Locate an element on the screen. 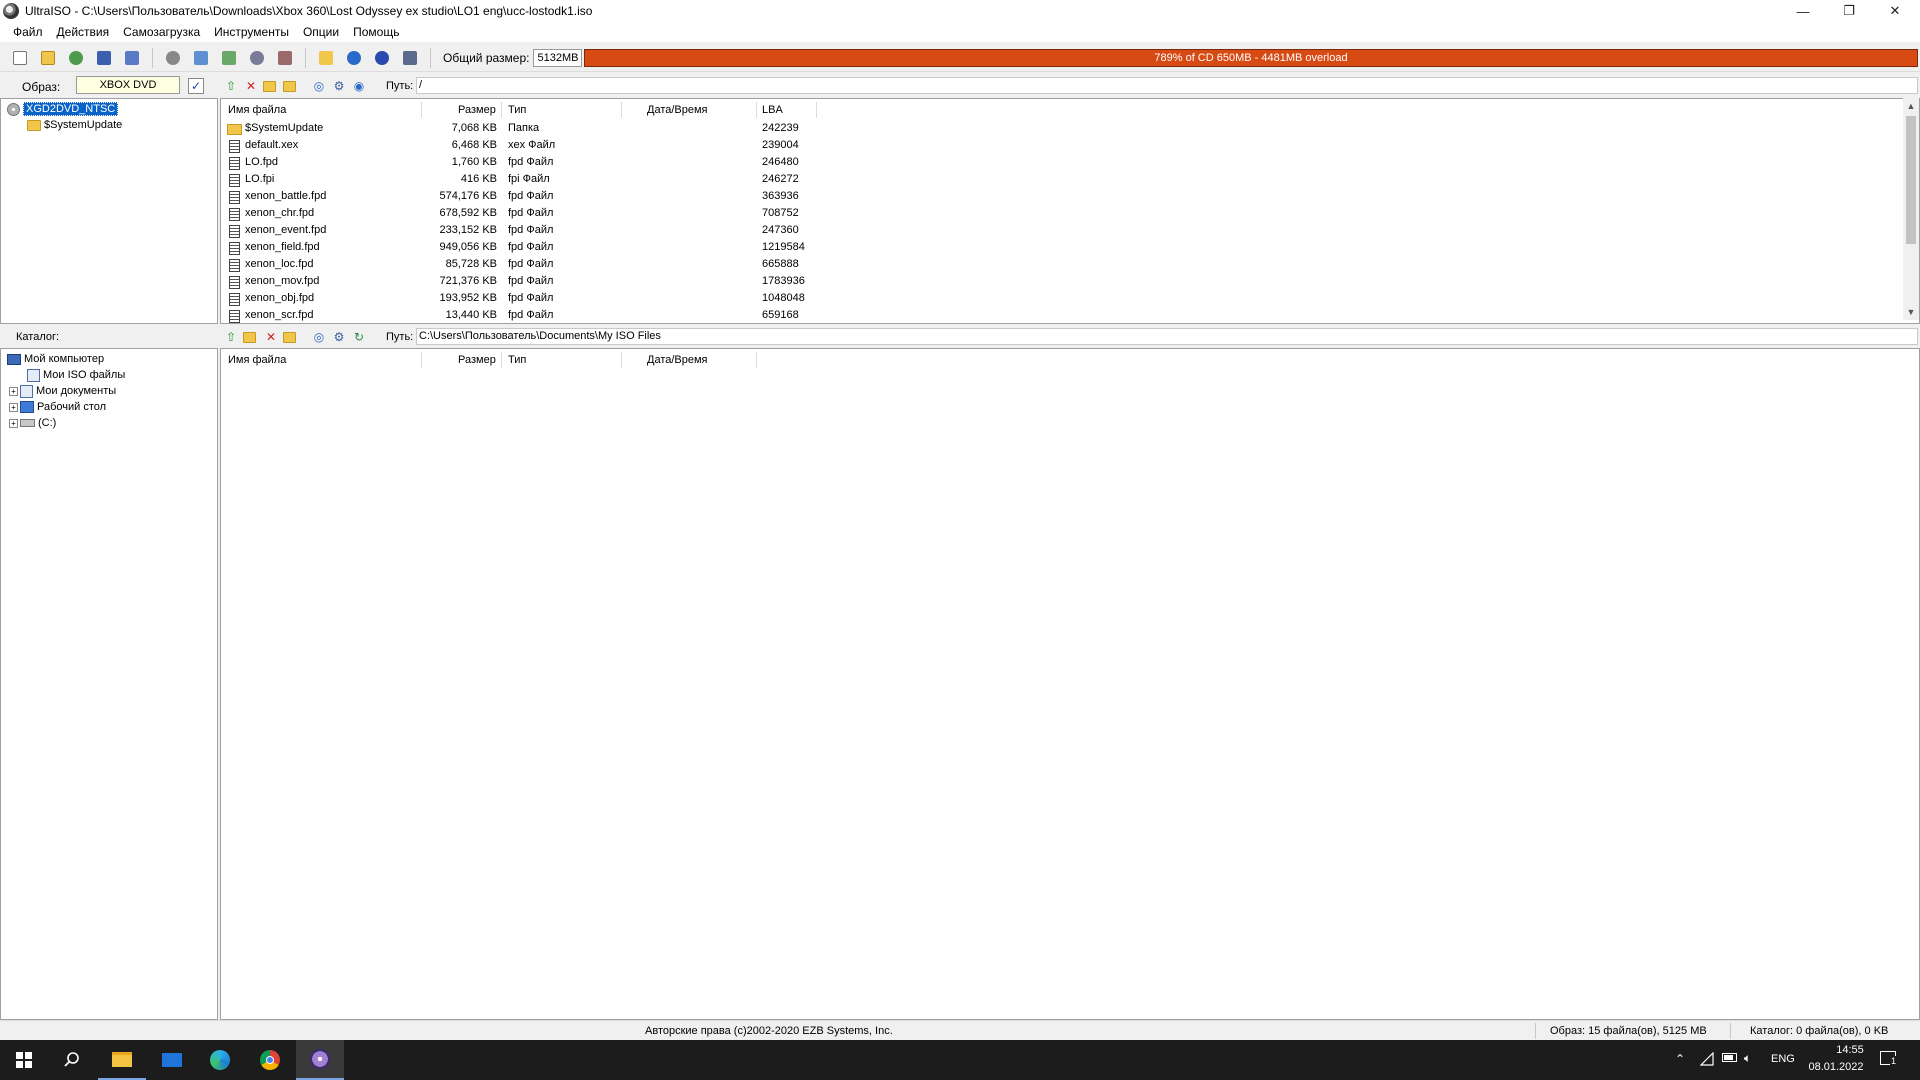 The image size is (1920, 1080). table-row: xenon_event.fpd 233,152 KB fpd Файл 247360 is located at coordinates (1070, 231).